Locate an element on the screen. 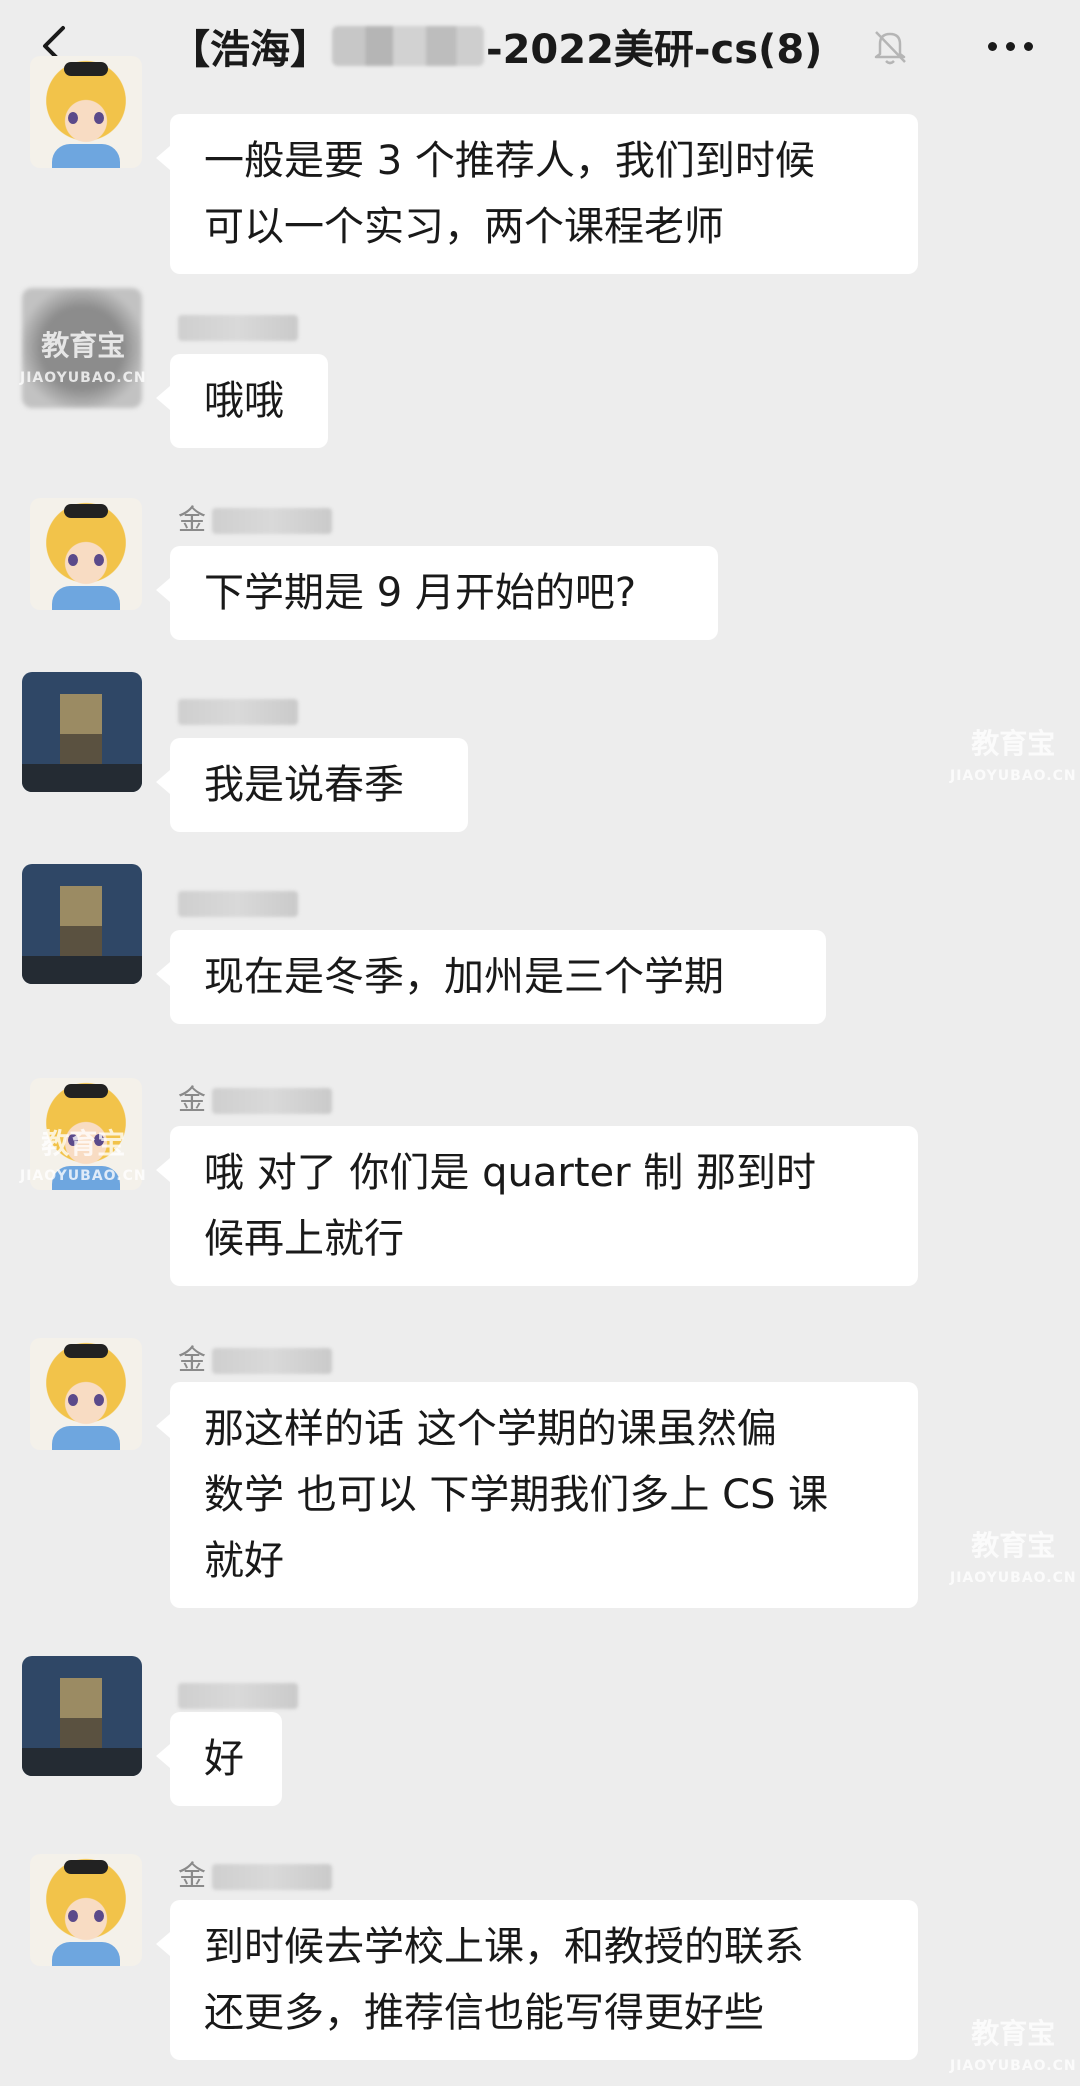  message-bubble: 那这样的话 这个学期的课虽然偏 数学 也可以 下学期我们多上 CS 课 就好 is located at coordinates (537, 1495).